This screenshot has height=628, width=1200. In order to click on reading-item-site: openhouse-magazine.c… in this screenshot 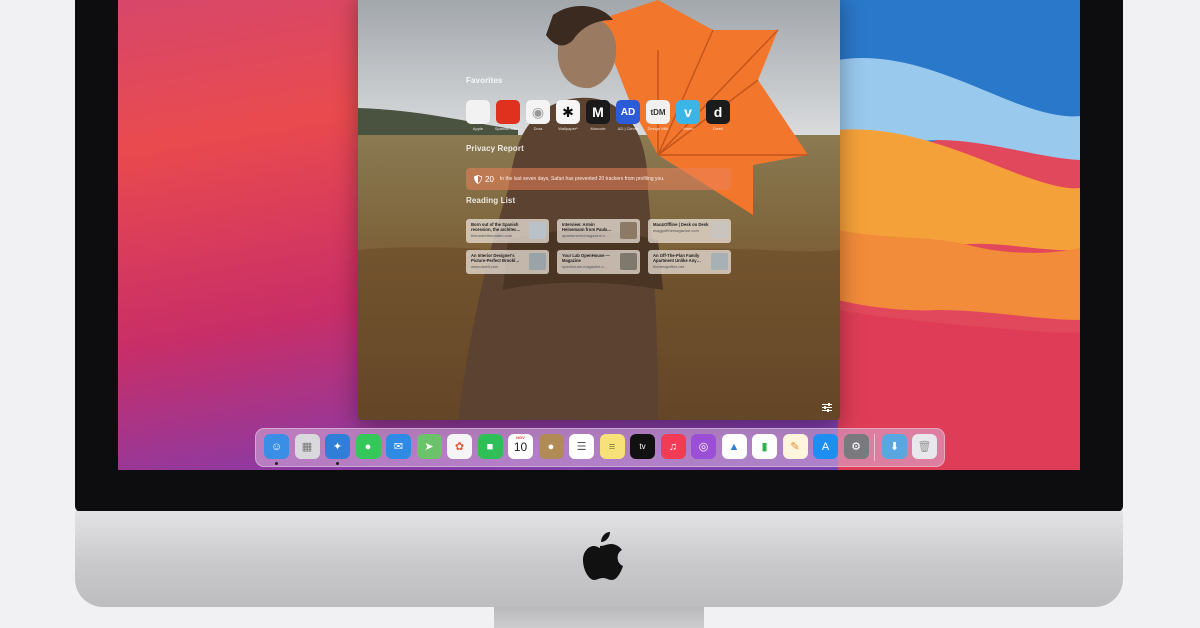, I will do `click(585, 266)`.